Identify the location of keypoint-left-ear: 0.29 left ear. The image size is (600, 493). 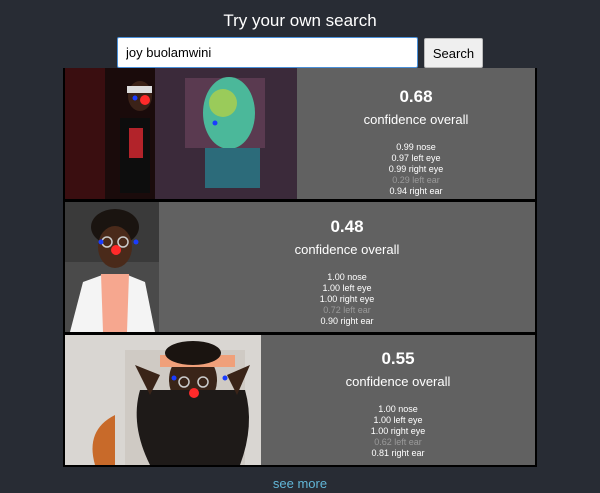
(416, 180).